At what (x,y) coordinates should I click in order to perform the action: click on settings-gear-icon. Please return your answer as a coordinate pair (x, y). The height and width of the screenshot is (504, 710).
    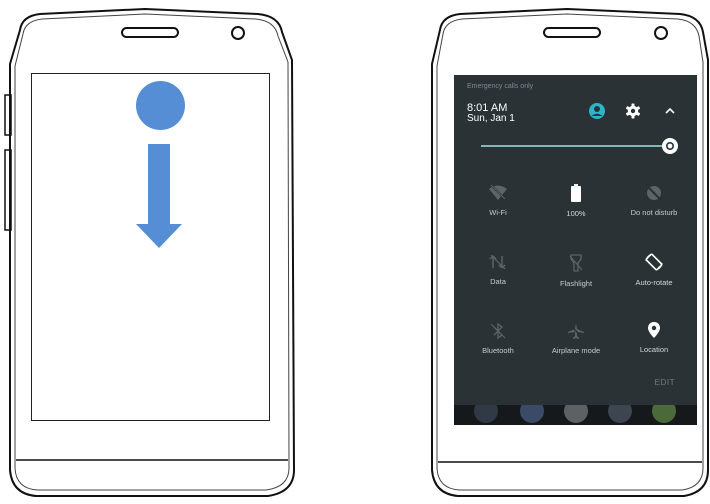
    Looking at the image, I should click on (633, 111).